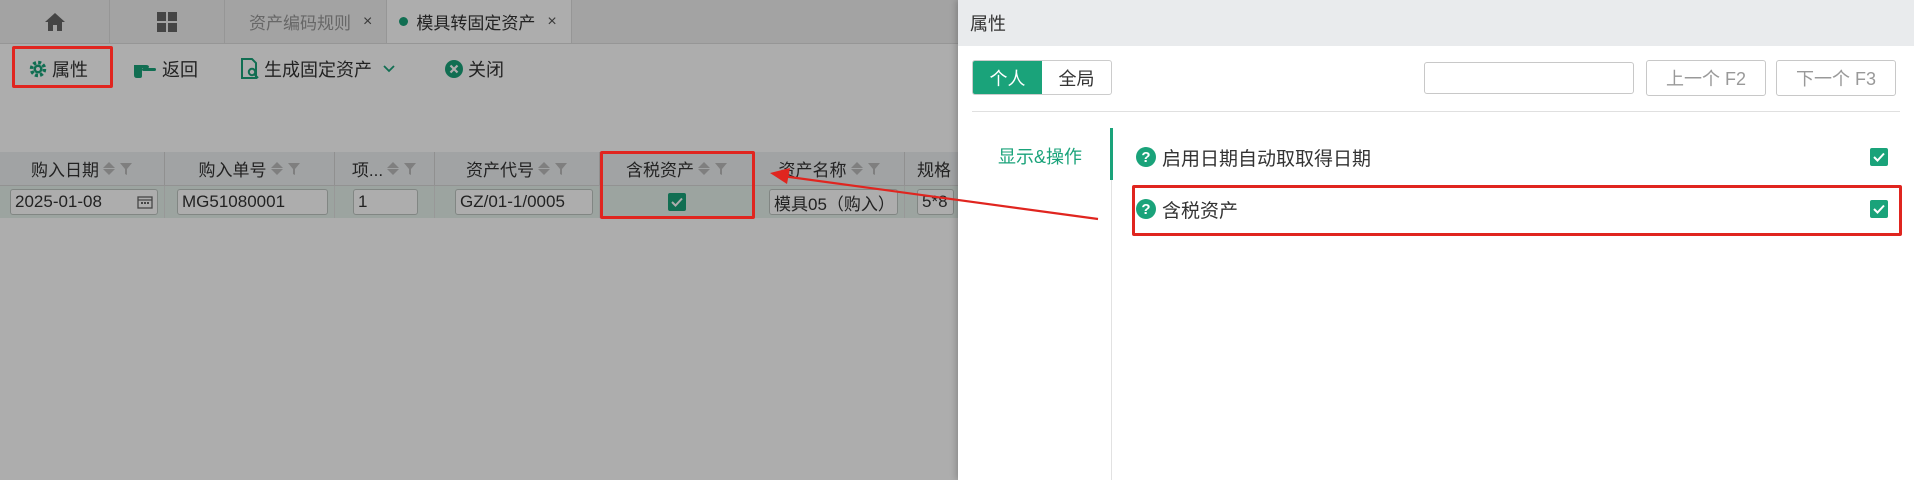 Image resolution: width=1914 pixels, height=480 pixels. I want to click on auto-date-checkbox, so click(1879, 157).